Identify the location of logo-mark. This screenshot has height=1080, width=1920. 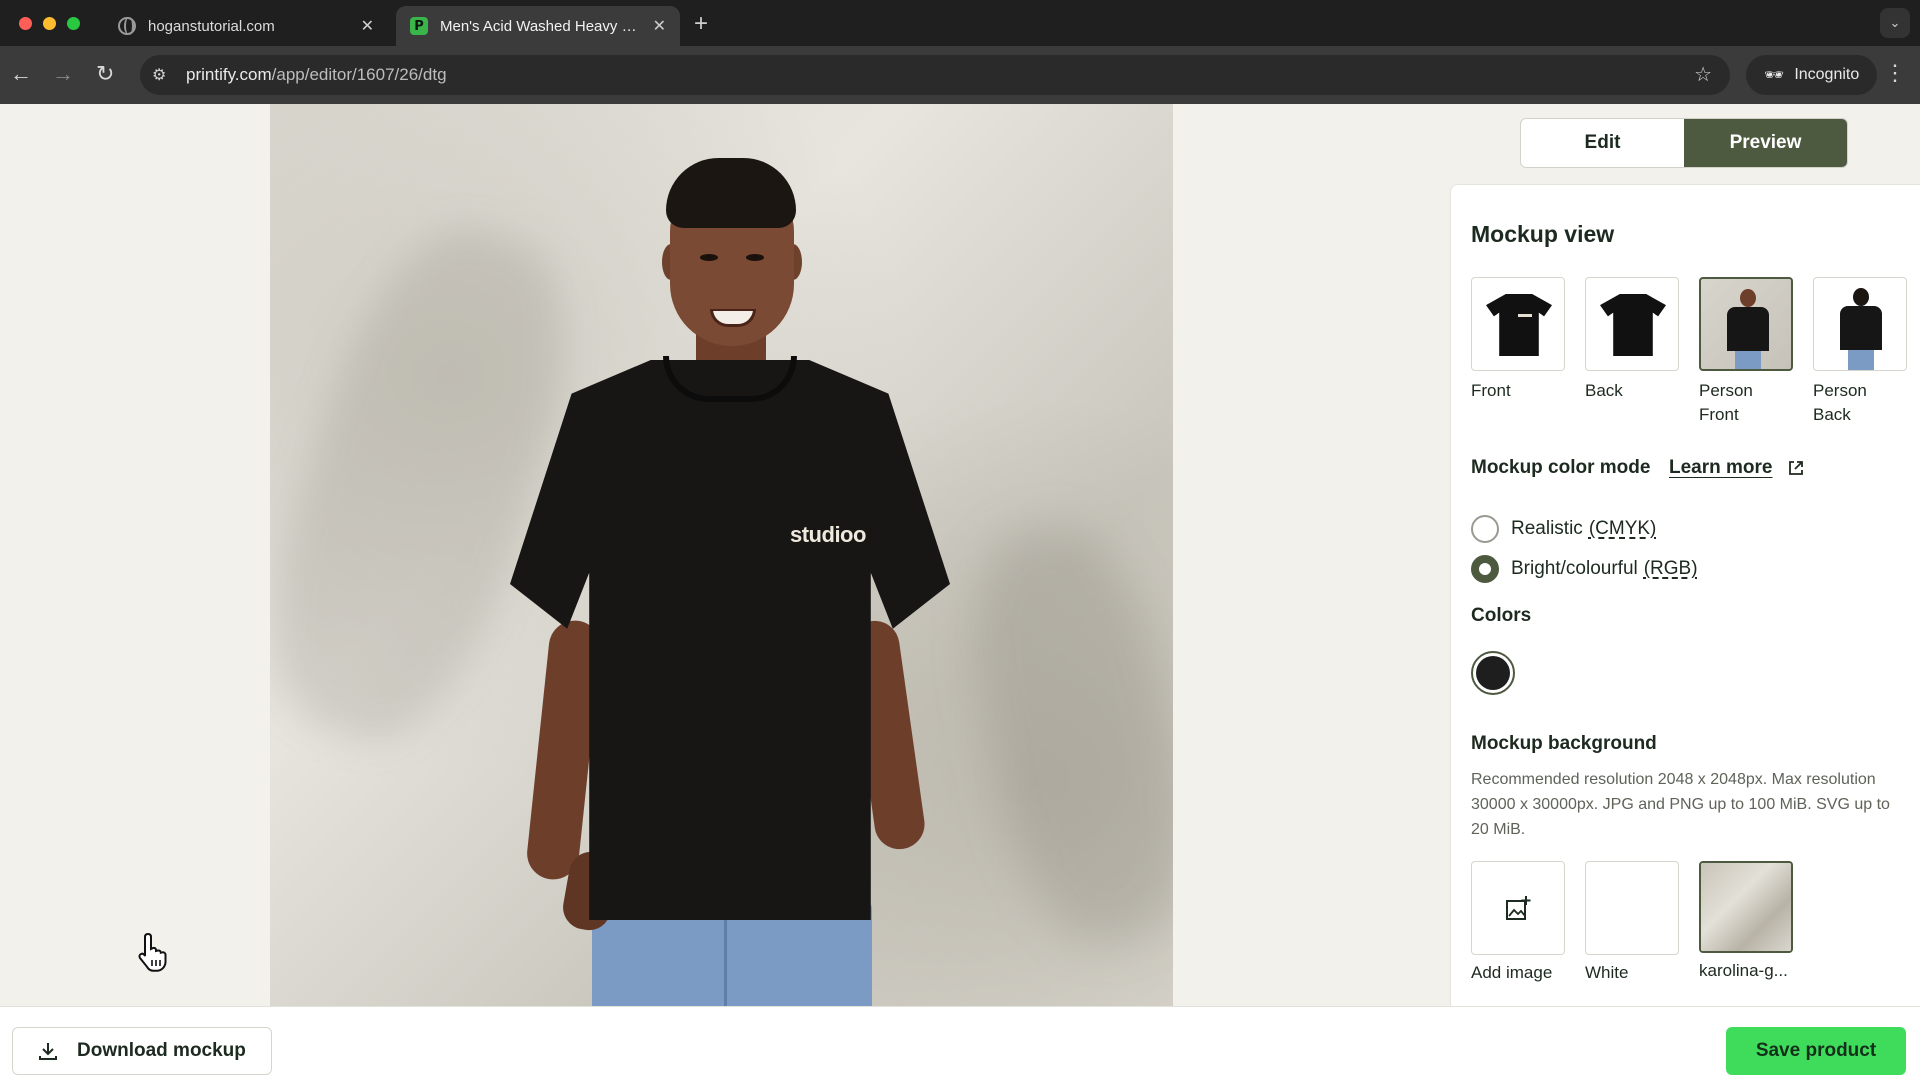
(1525, 315).